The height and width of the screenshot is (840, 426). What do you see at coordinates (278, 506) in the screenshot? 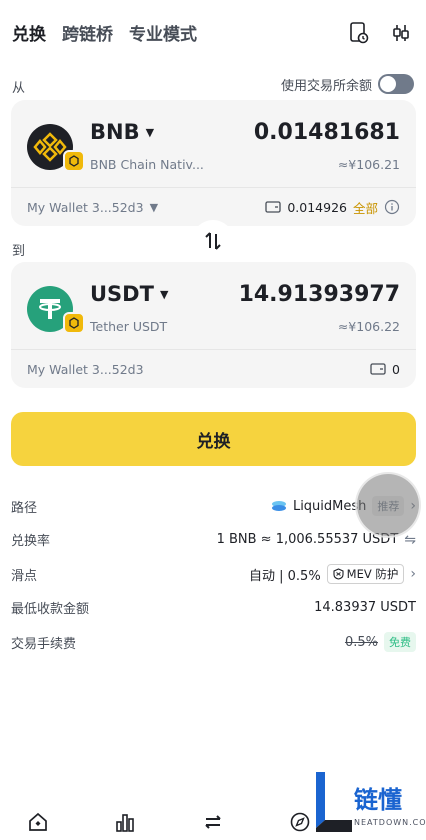
I see `liquidmesh-logo-icon` at bounding box center [278, 506].